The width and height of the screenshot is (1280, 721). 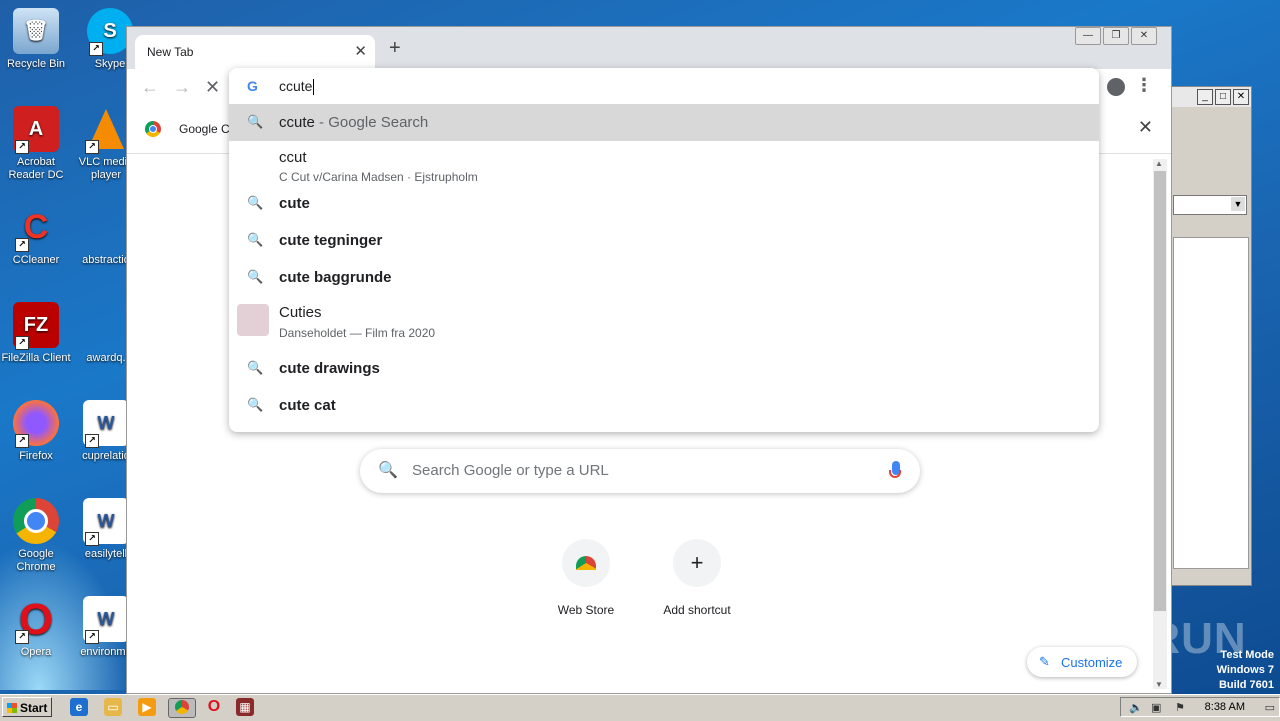 I want to click on speaker-icon: 🔈, so click(x=1136, y=707).